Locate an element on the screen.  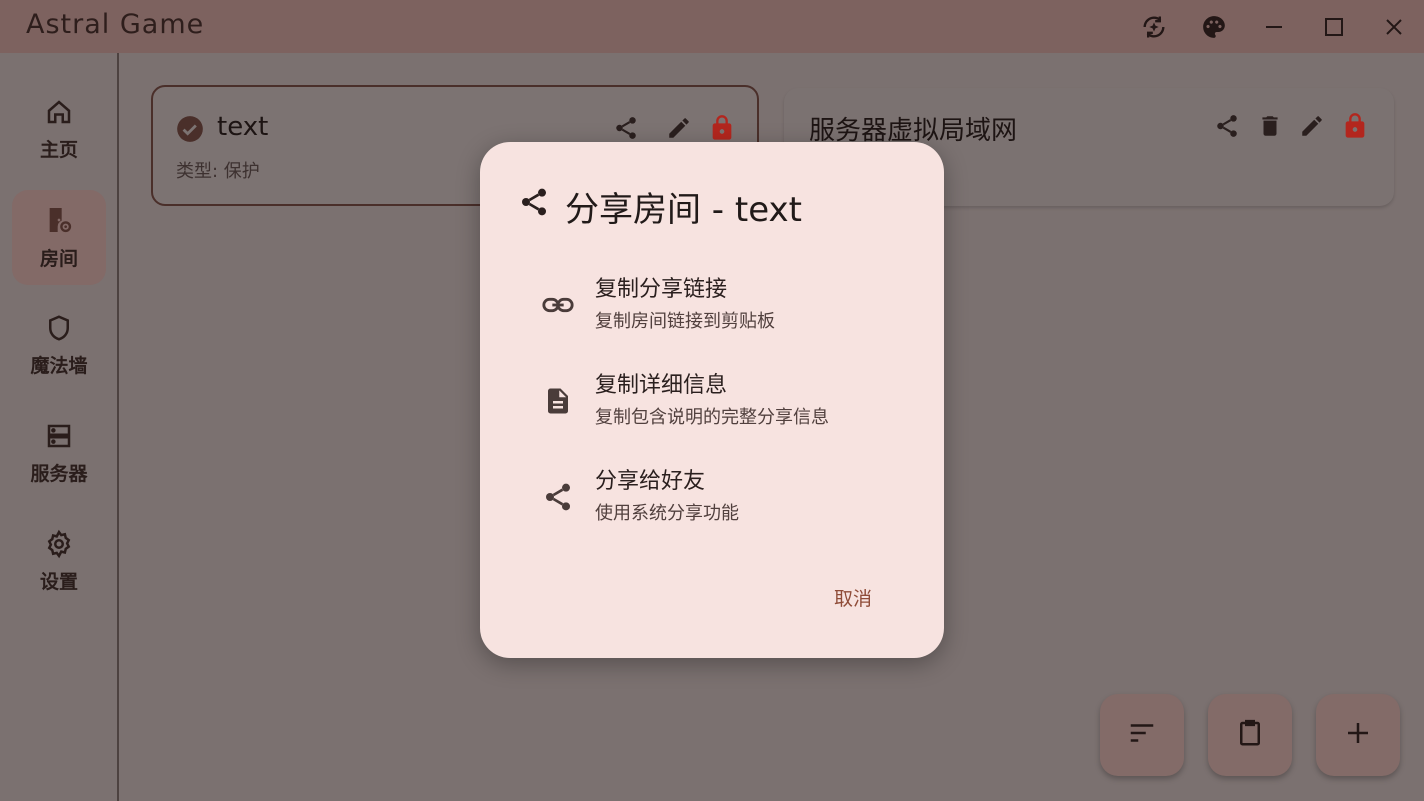
link-icon is located at coordinates (558, 305).